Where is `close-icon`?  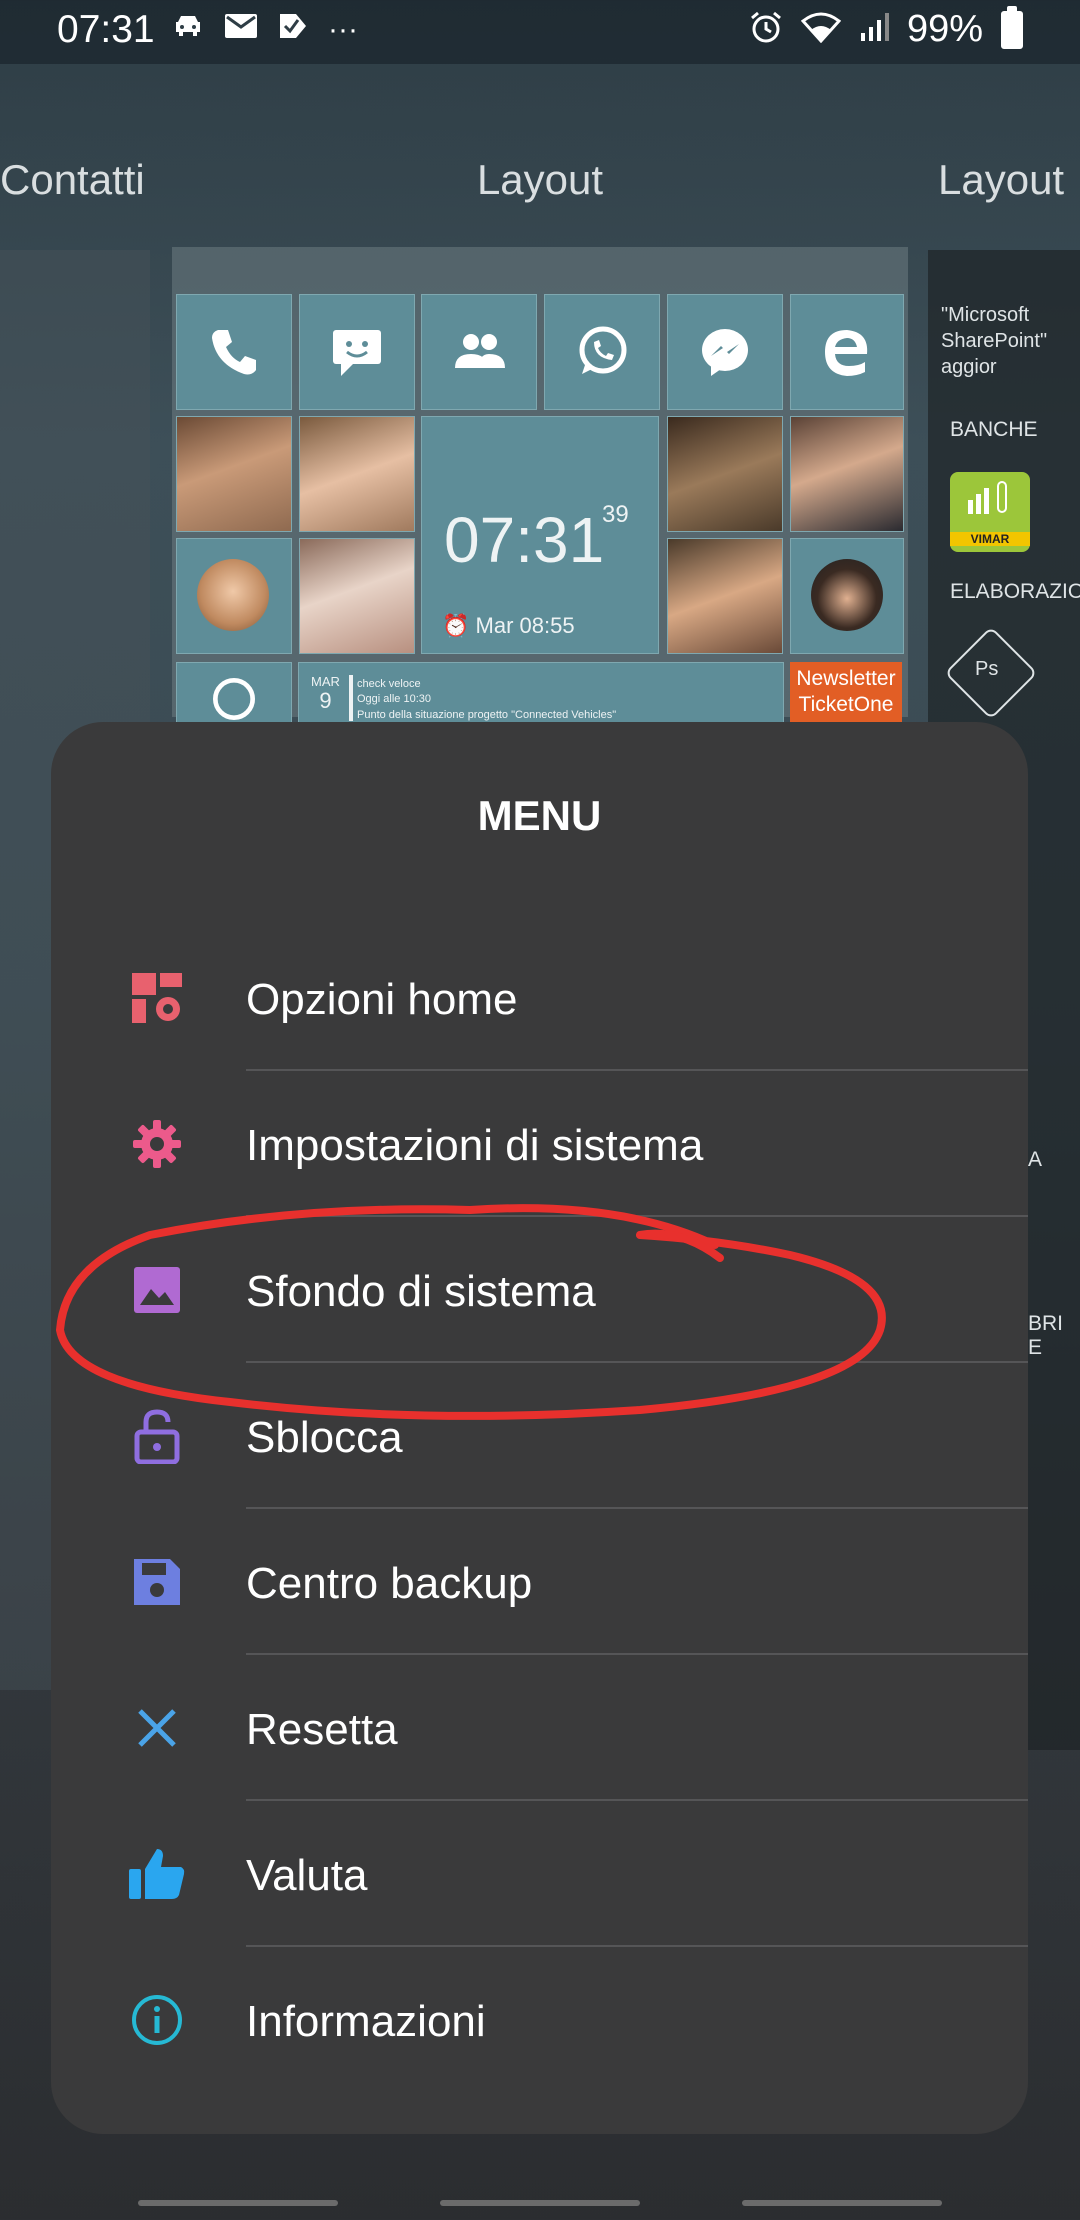
close-icon is located at coordinates (157, 1728).